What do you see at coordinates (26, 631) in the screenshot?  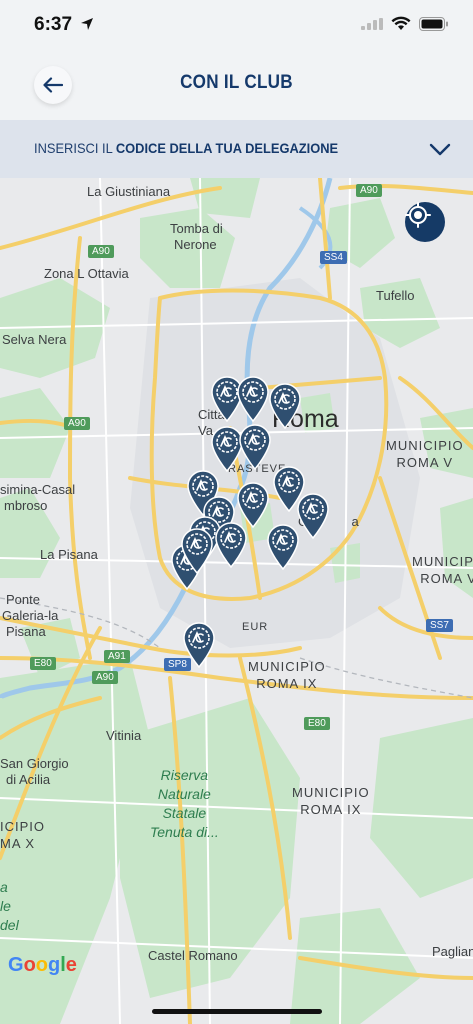 I see `label-ponte-3: Pisana` at bounding box center [26, 631].